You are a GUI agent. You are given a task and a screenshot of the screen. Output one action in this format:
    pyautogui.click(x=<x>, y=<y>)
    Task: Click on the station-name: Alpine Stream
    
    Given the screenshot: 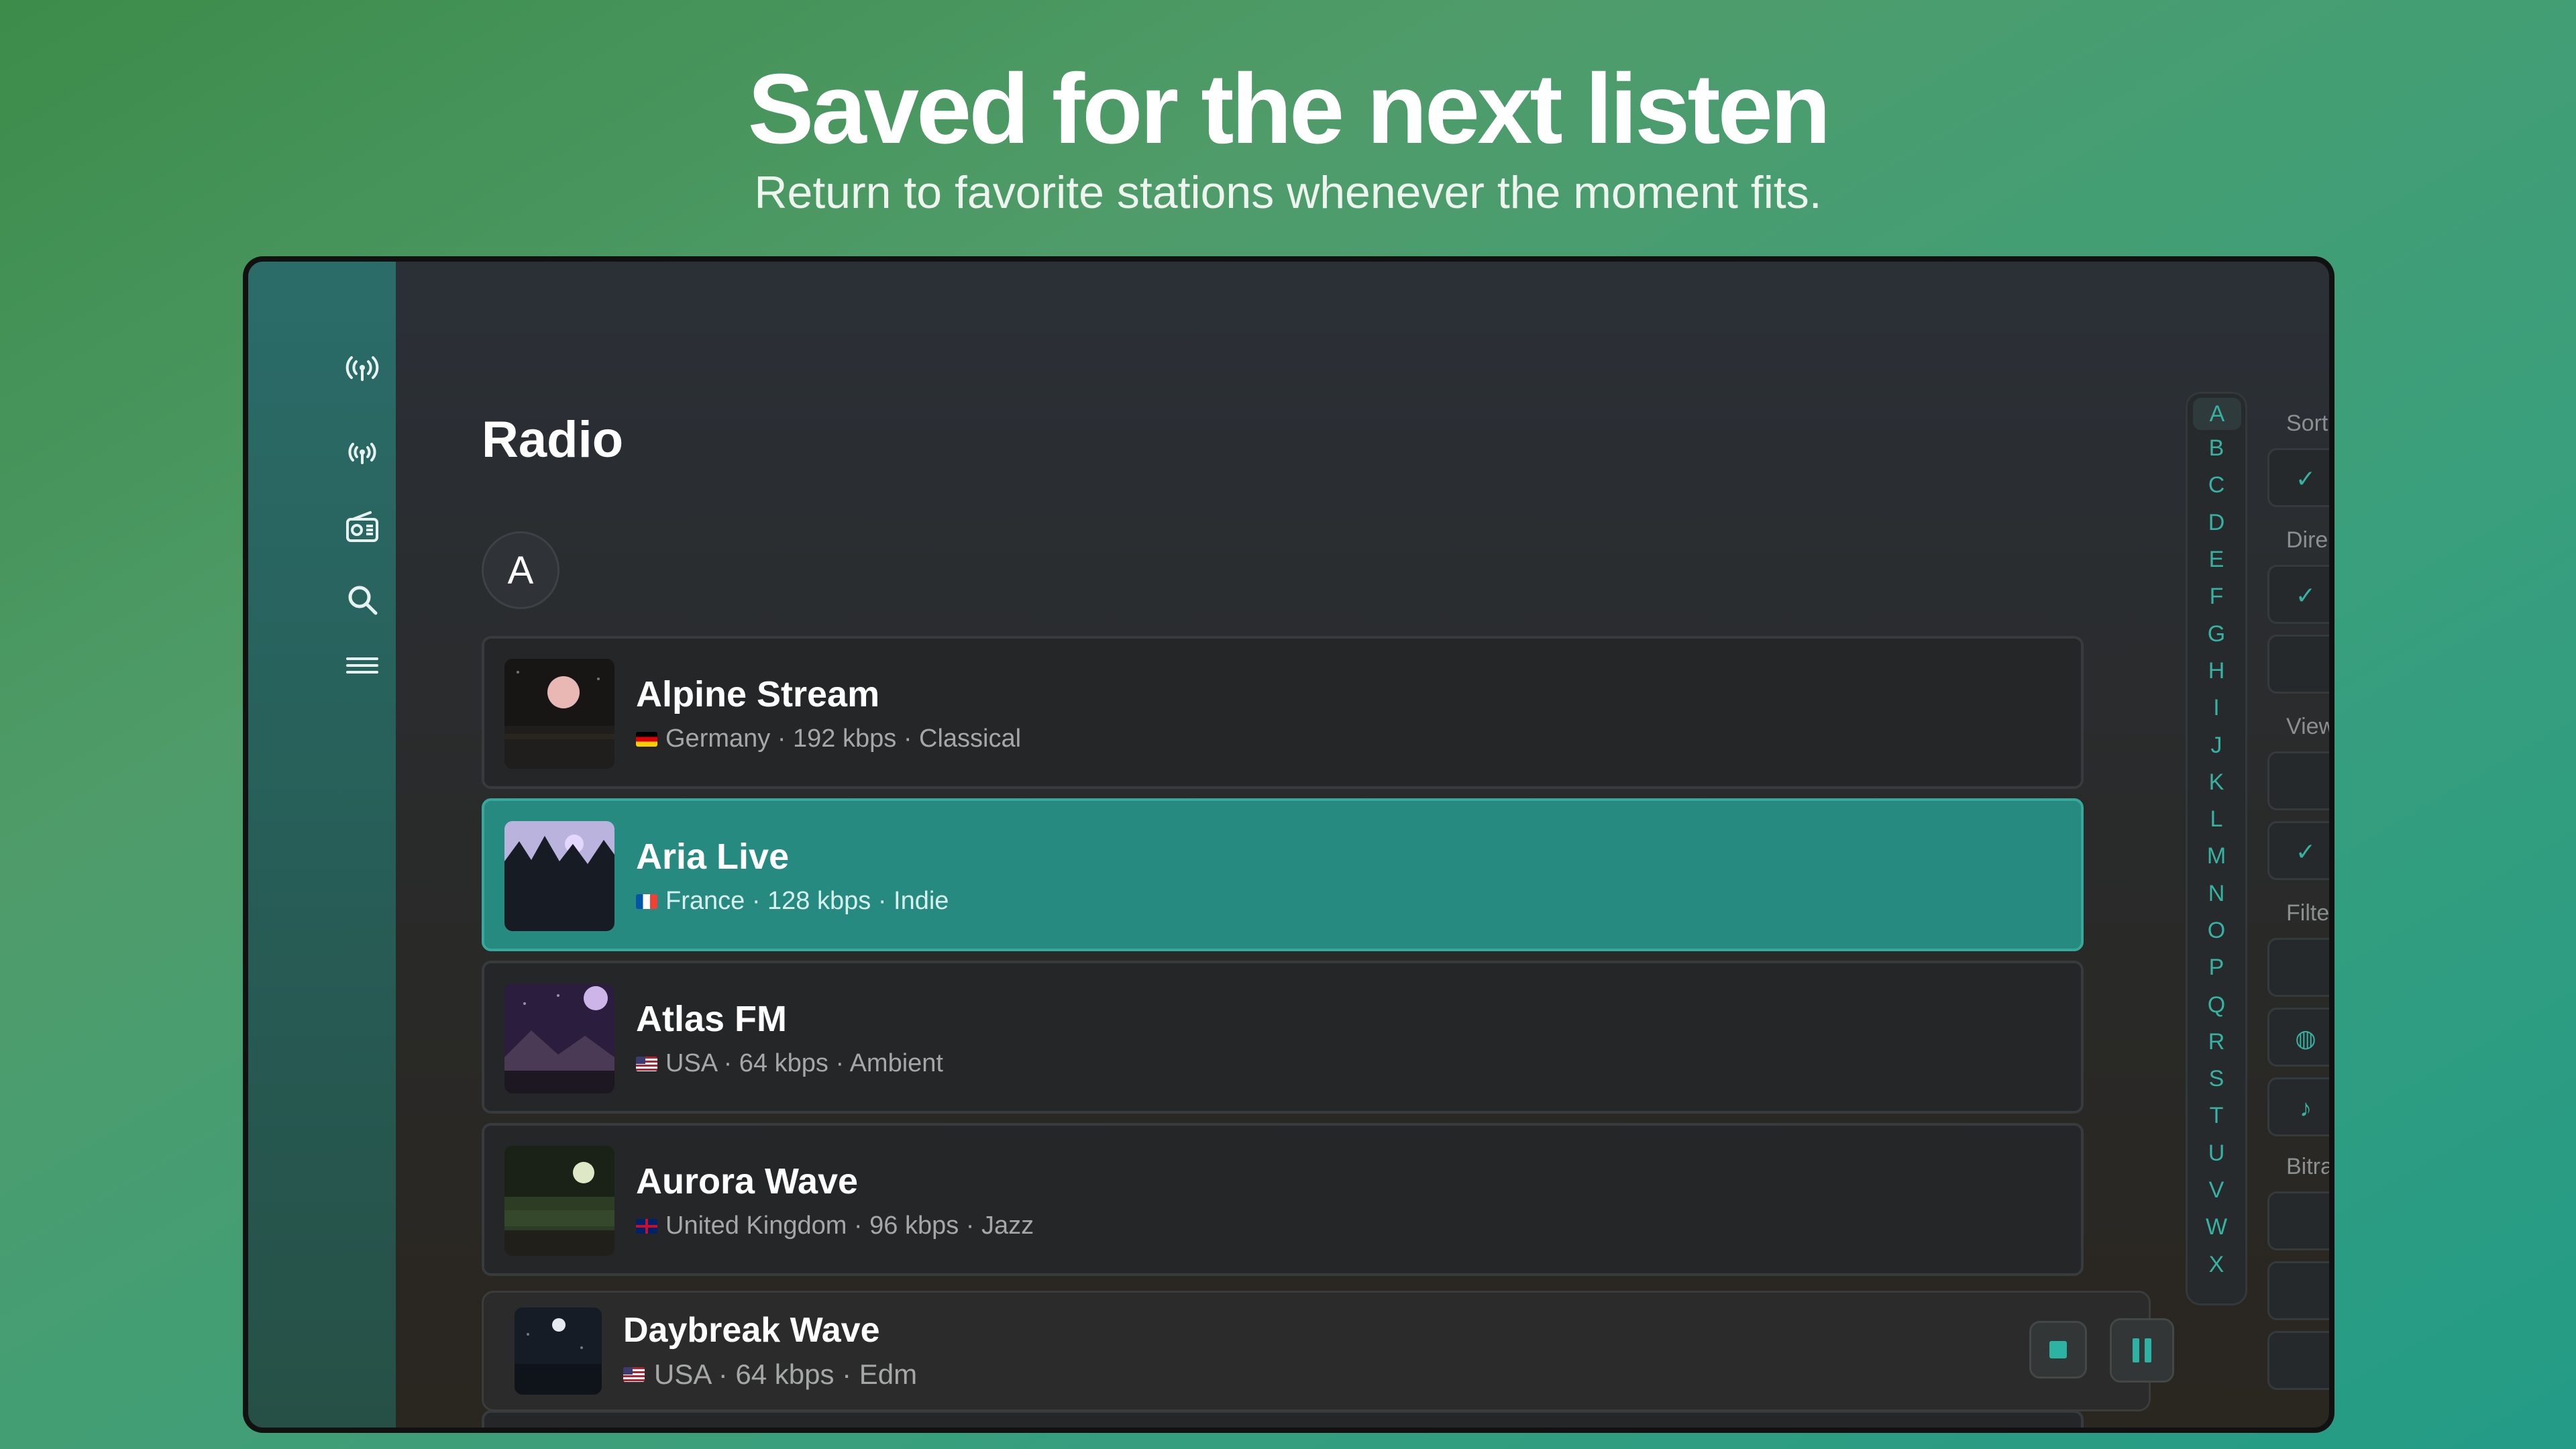 What is the action you would take?
    pyautogui.click(x=758, y=694)
    